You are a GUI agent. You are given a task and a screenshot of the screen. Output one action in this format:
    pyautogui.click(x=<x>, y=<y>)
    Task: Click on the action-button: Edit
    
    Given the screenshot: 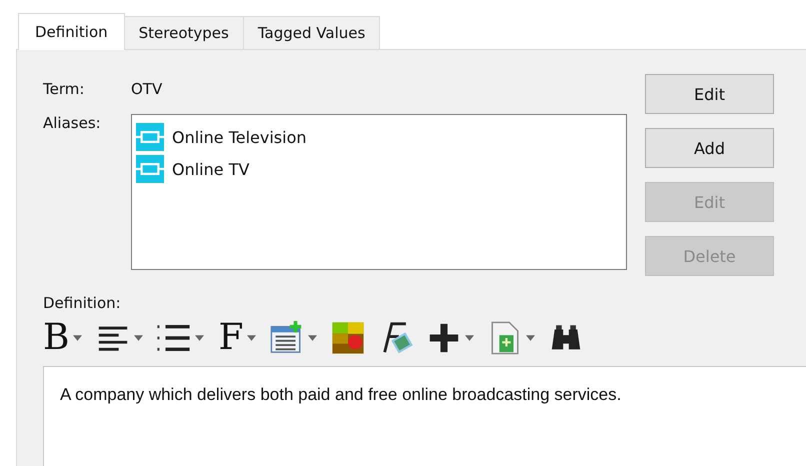 What is the action you would take?
    pyautogui.click(x=709, y=94)
    